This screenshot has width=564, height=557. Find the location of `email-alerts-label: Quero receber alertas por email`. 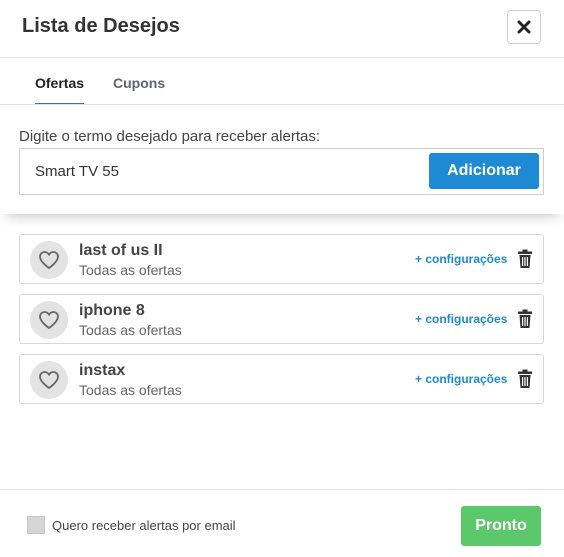

email-alerts-label: Quero receber alertas por email is located at coordinates (144, 525).